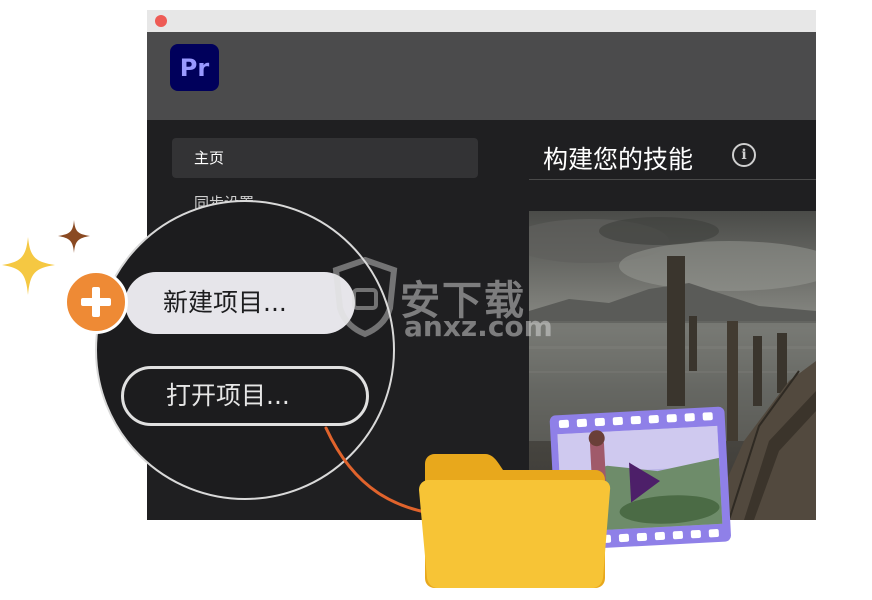 This screenshot has height=600, width=872. Describe the element at coordinates (365, 297) in the screenshot. I see `watermark-shield-icon` at that location.